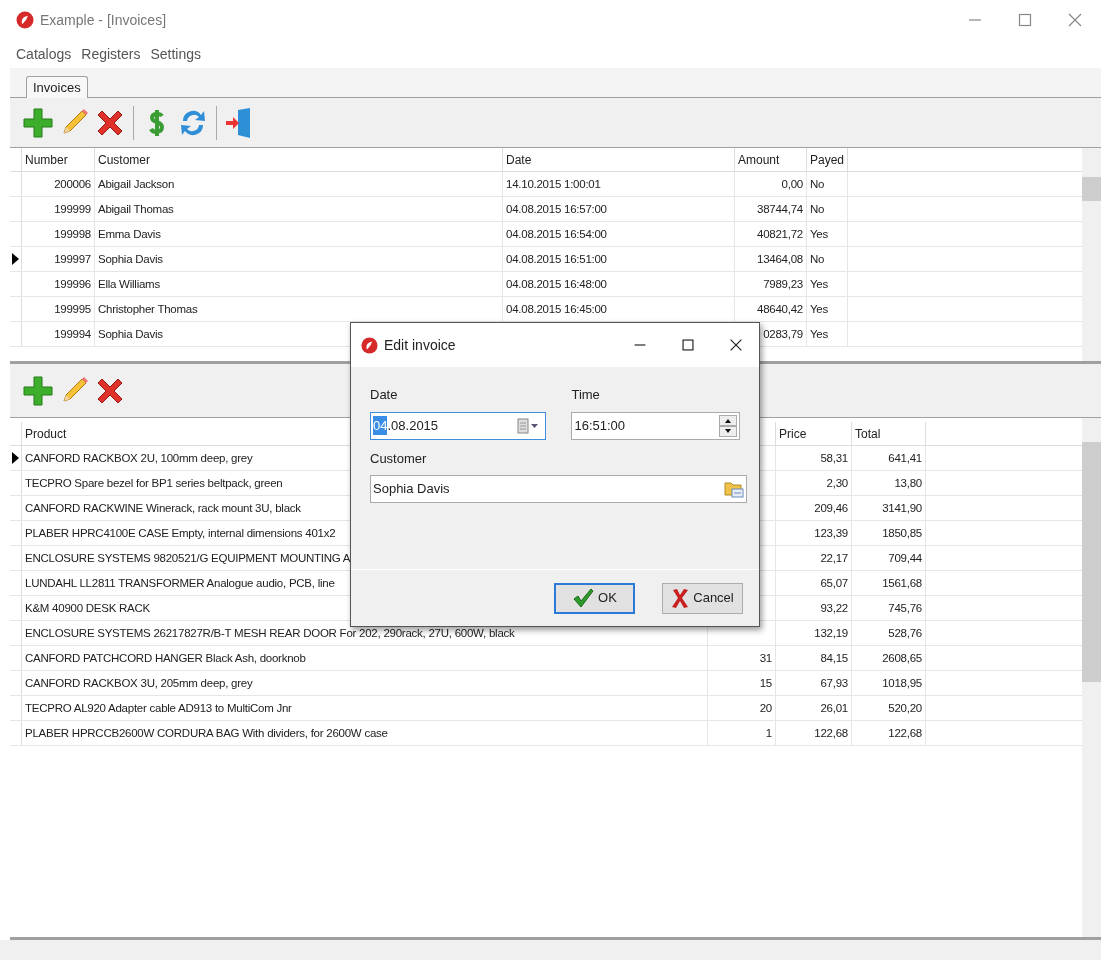 This screenshot has height=960, width=1101. Describe the element at coordinates (158, 708) in the screenshot. I see `table-cell: TECPRO AL920 Adapter cable AD913 to MultiCom Jnr` at that location.